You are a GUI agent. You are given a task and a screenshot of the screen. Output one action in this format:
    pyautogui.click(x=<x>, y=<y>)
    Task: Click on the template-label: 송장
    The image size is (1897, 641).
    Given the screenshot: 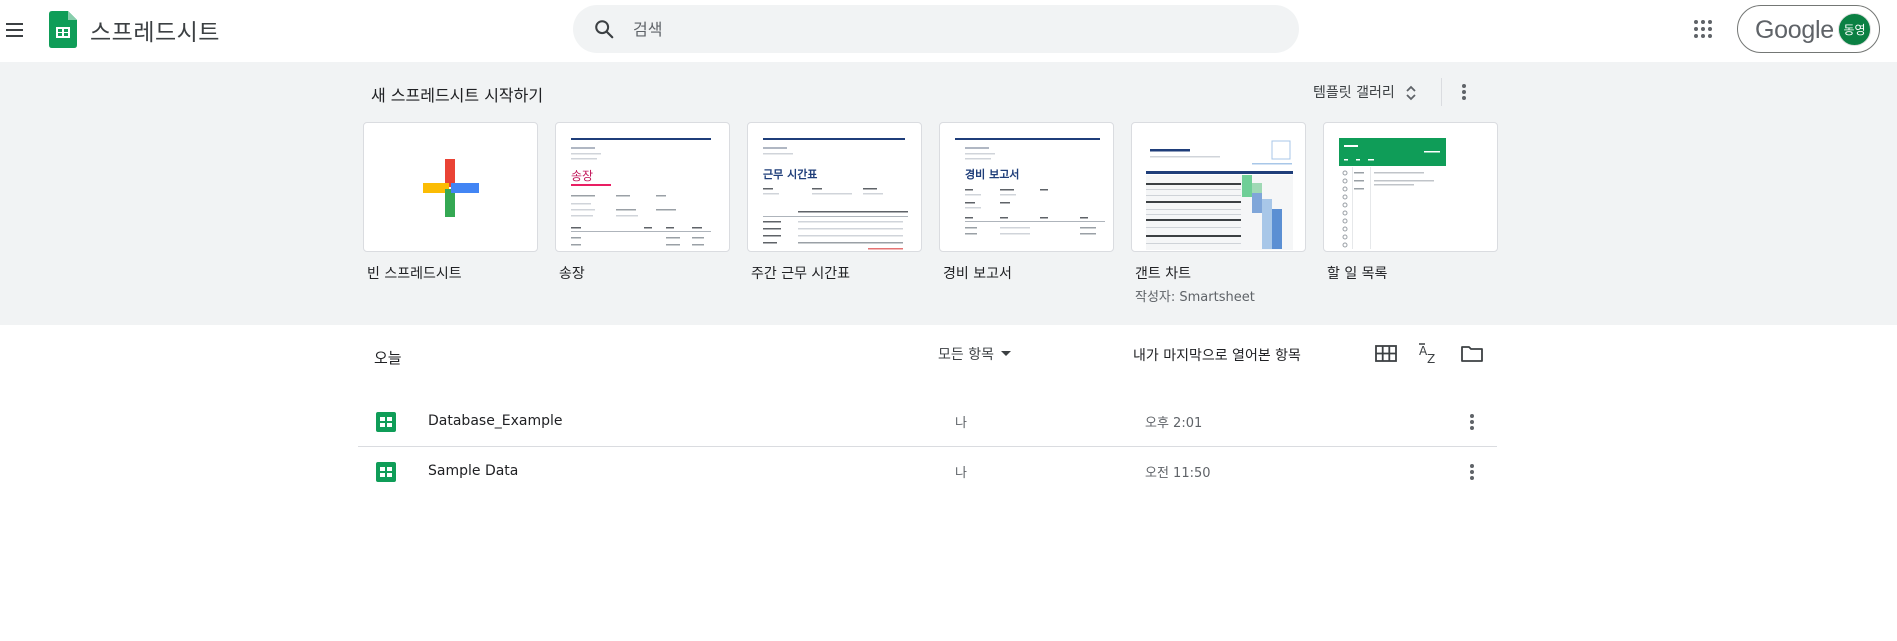 What is the action you would take?
    pyautogui.click(x=572, y=274)
    